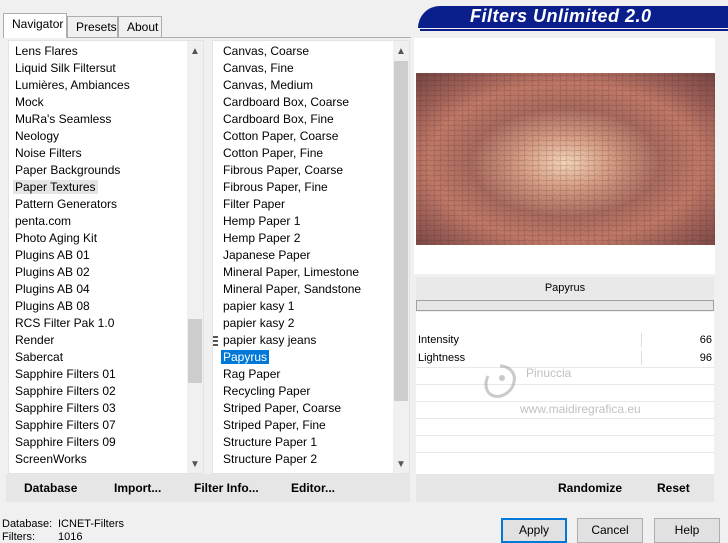 This screenshot has width=728, height=543. What do you see at coordinates (565, 358) in the screenshot?
I see `param-lightness: Lightness 96` at bounding box center [565, 358].